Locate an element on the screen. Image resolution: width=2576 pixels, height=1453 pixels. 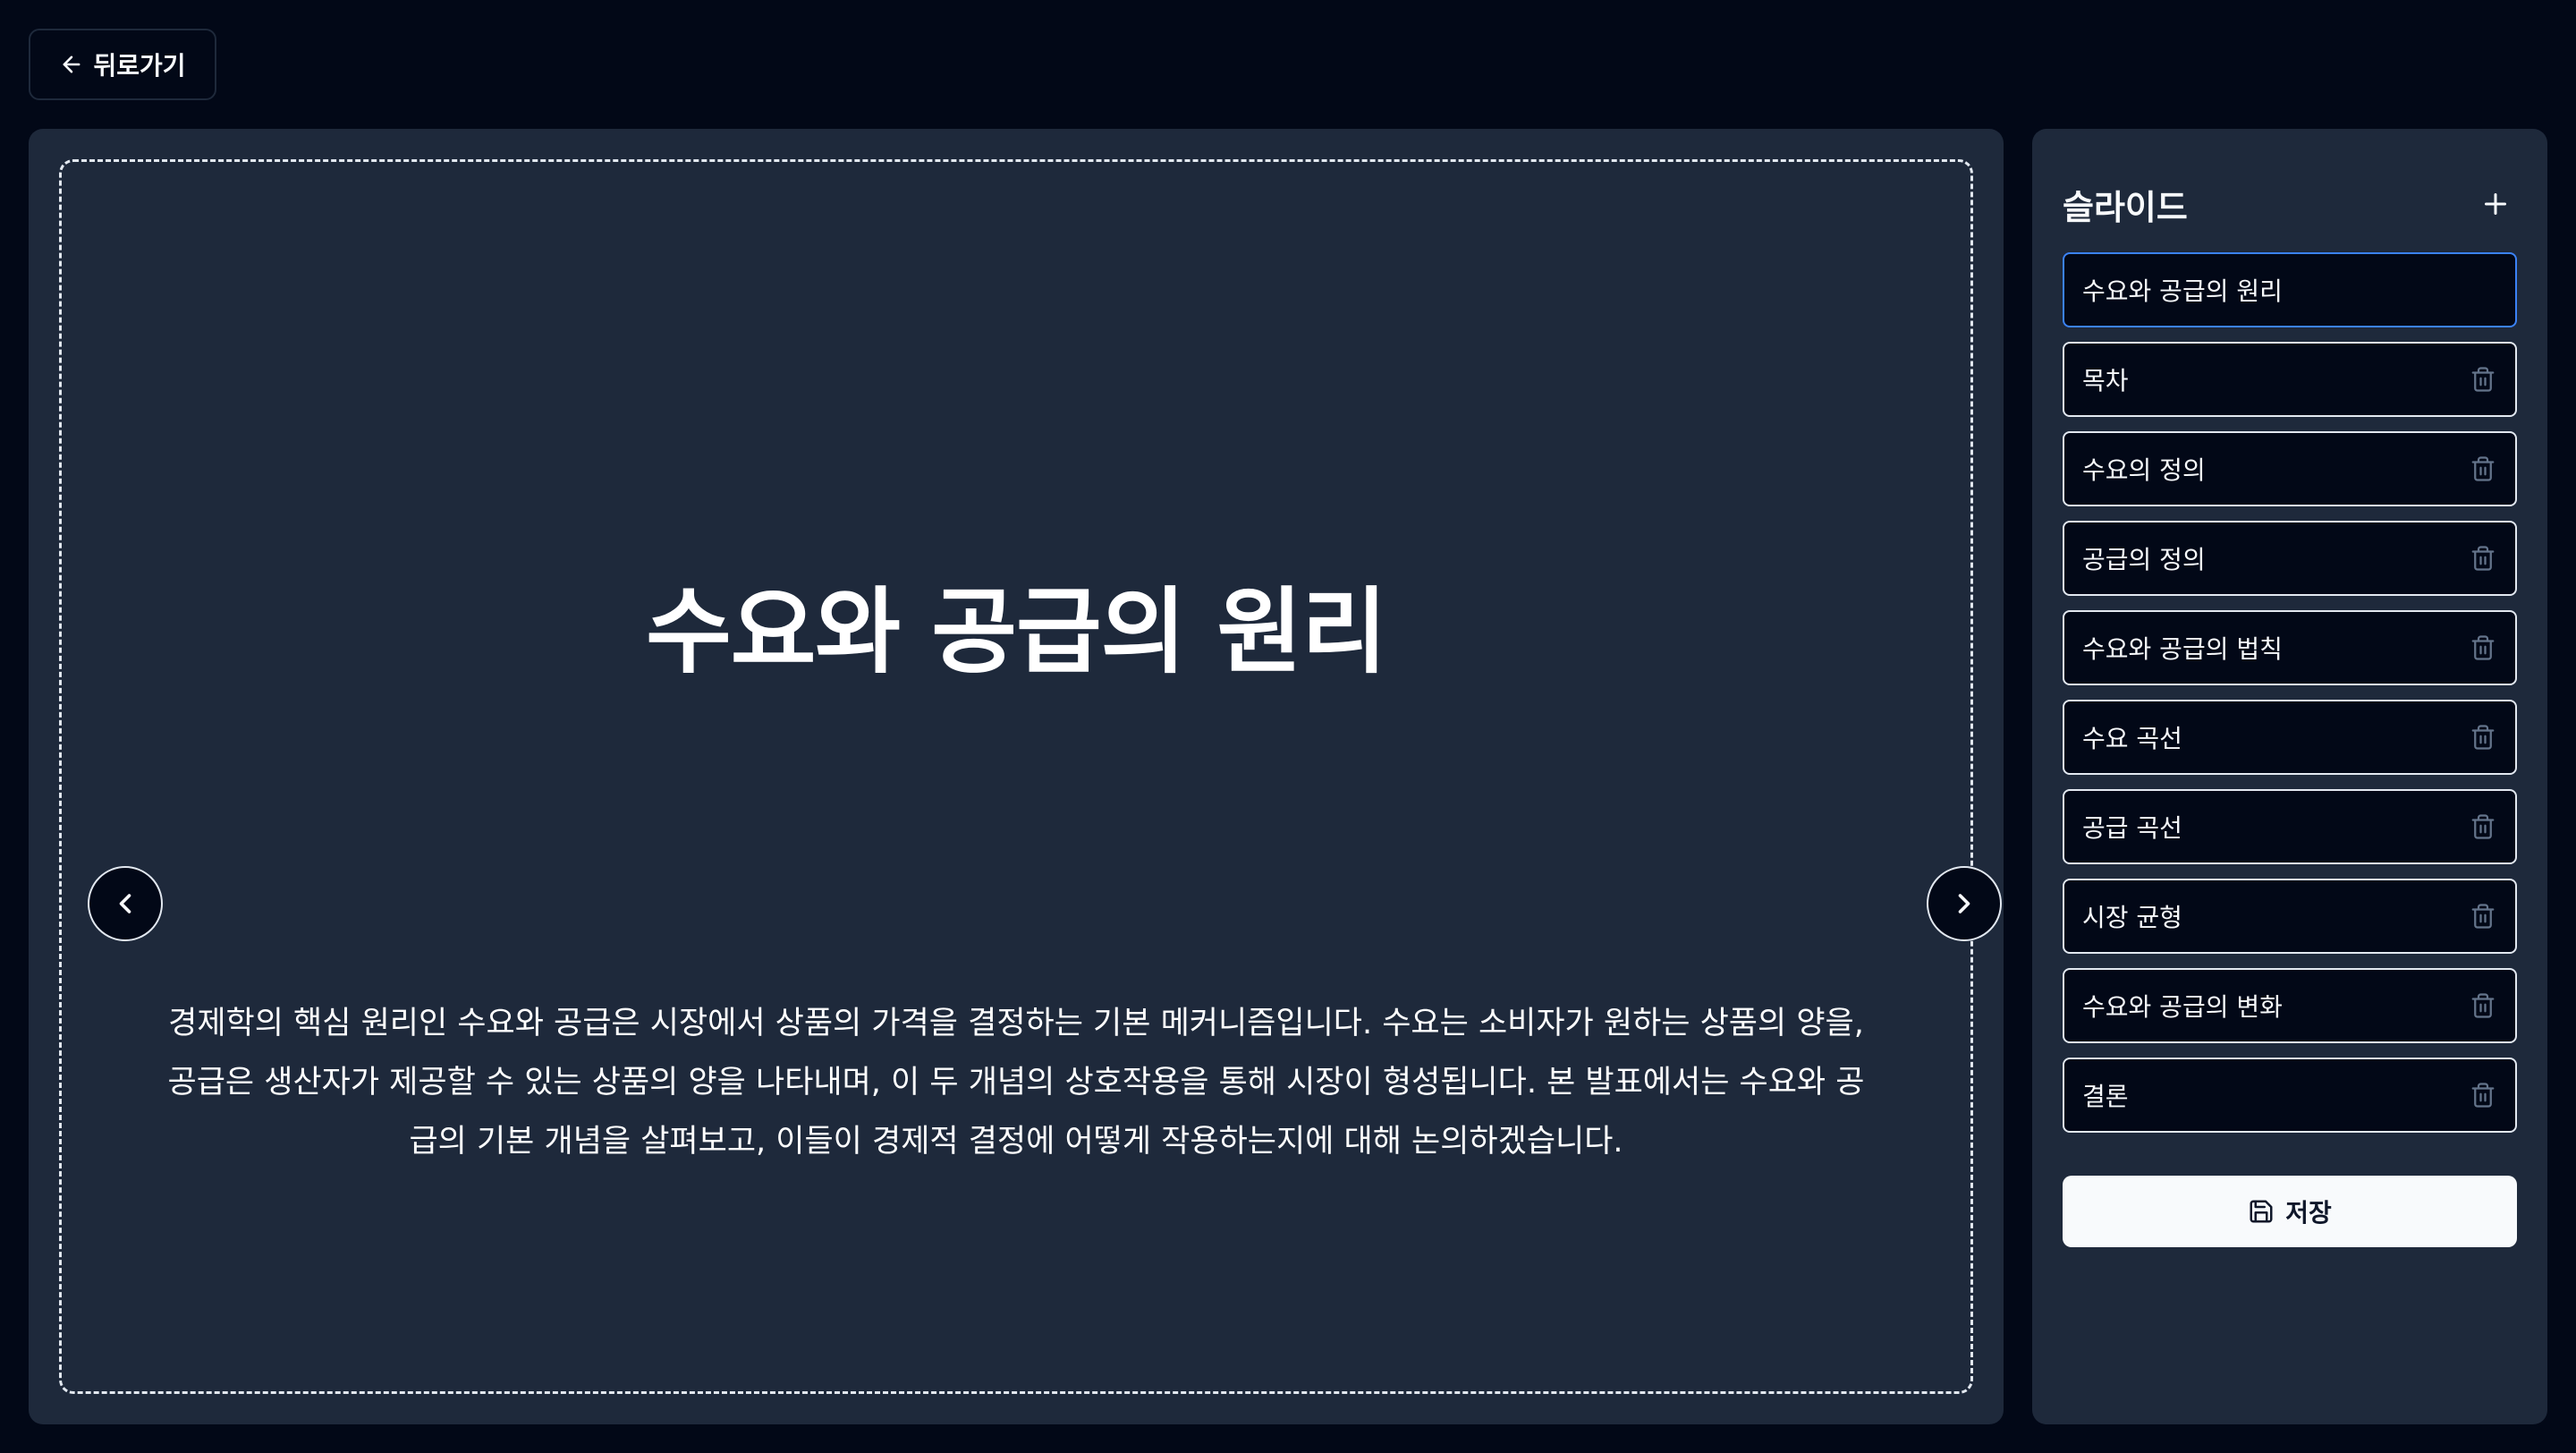
slide-list-item-label: 수요와 공급의 변화 is located at coordinates (2182, 1007).